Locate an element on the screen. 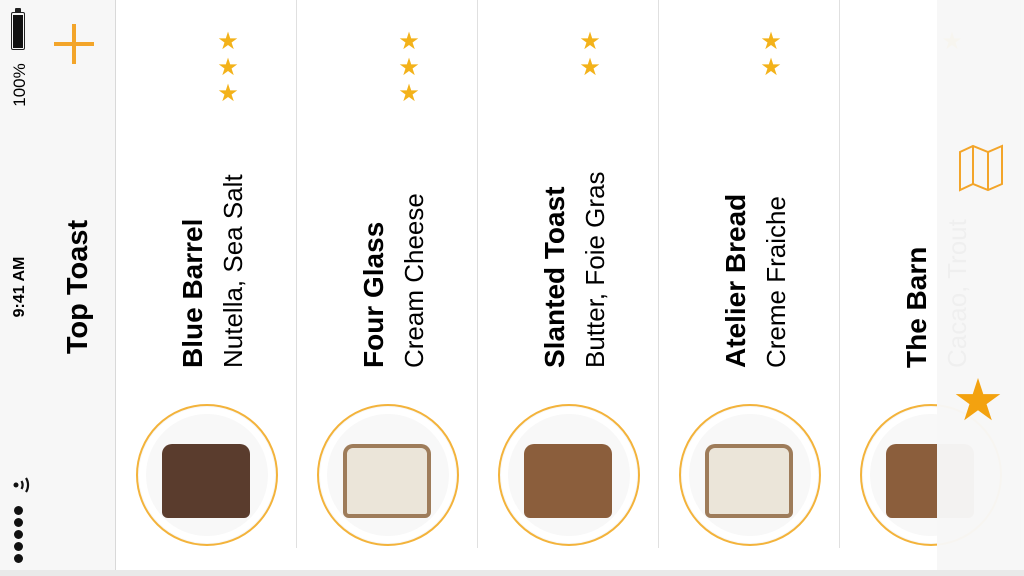  plus-icon is located at coordinates (74, 44).